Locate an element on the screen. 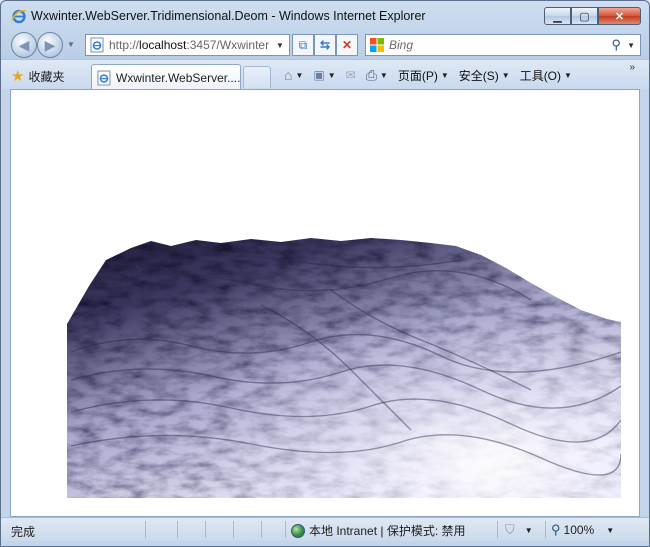 This screenshot has width=650, height=547. refresh-icon: ⇆ is located at coordinates (325, 45).